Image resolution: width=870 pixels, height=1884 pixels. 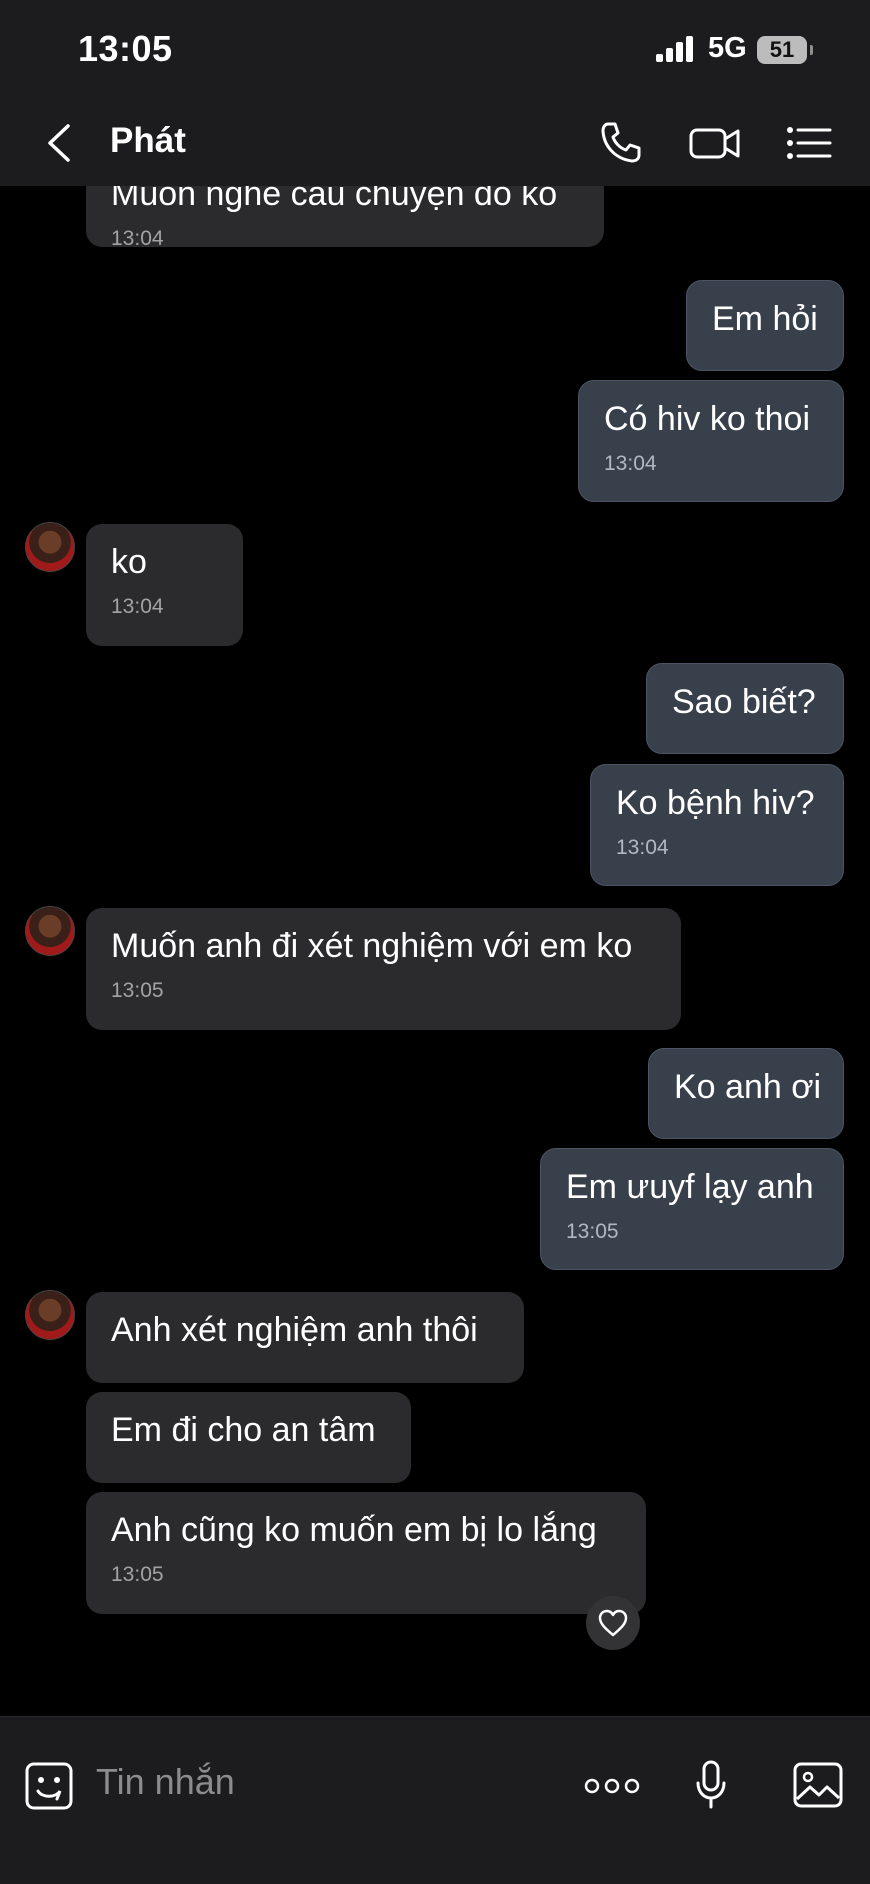 I want to click on message-bubble-incoming: Anh cũng ko muốn em bị lo lắng 13:05, so click(x=366, y=1553).